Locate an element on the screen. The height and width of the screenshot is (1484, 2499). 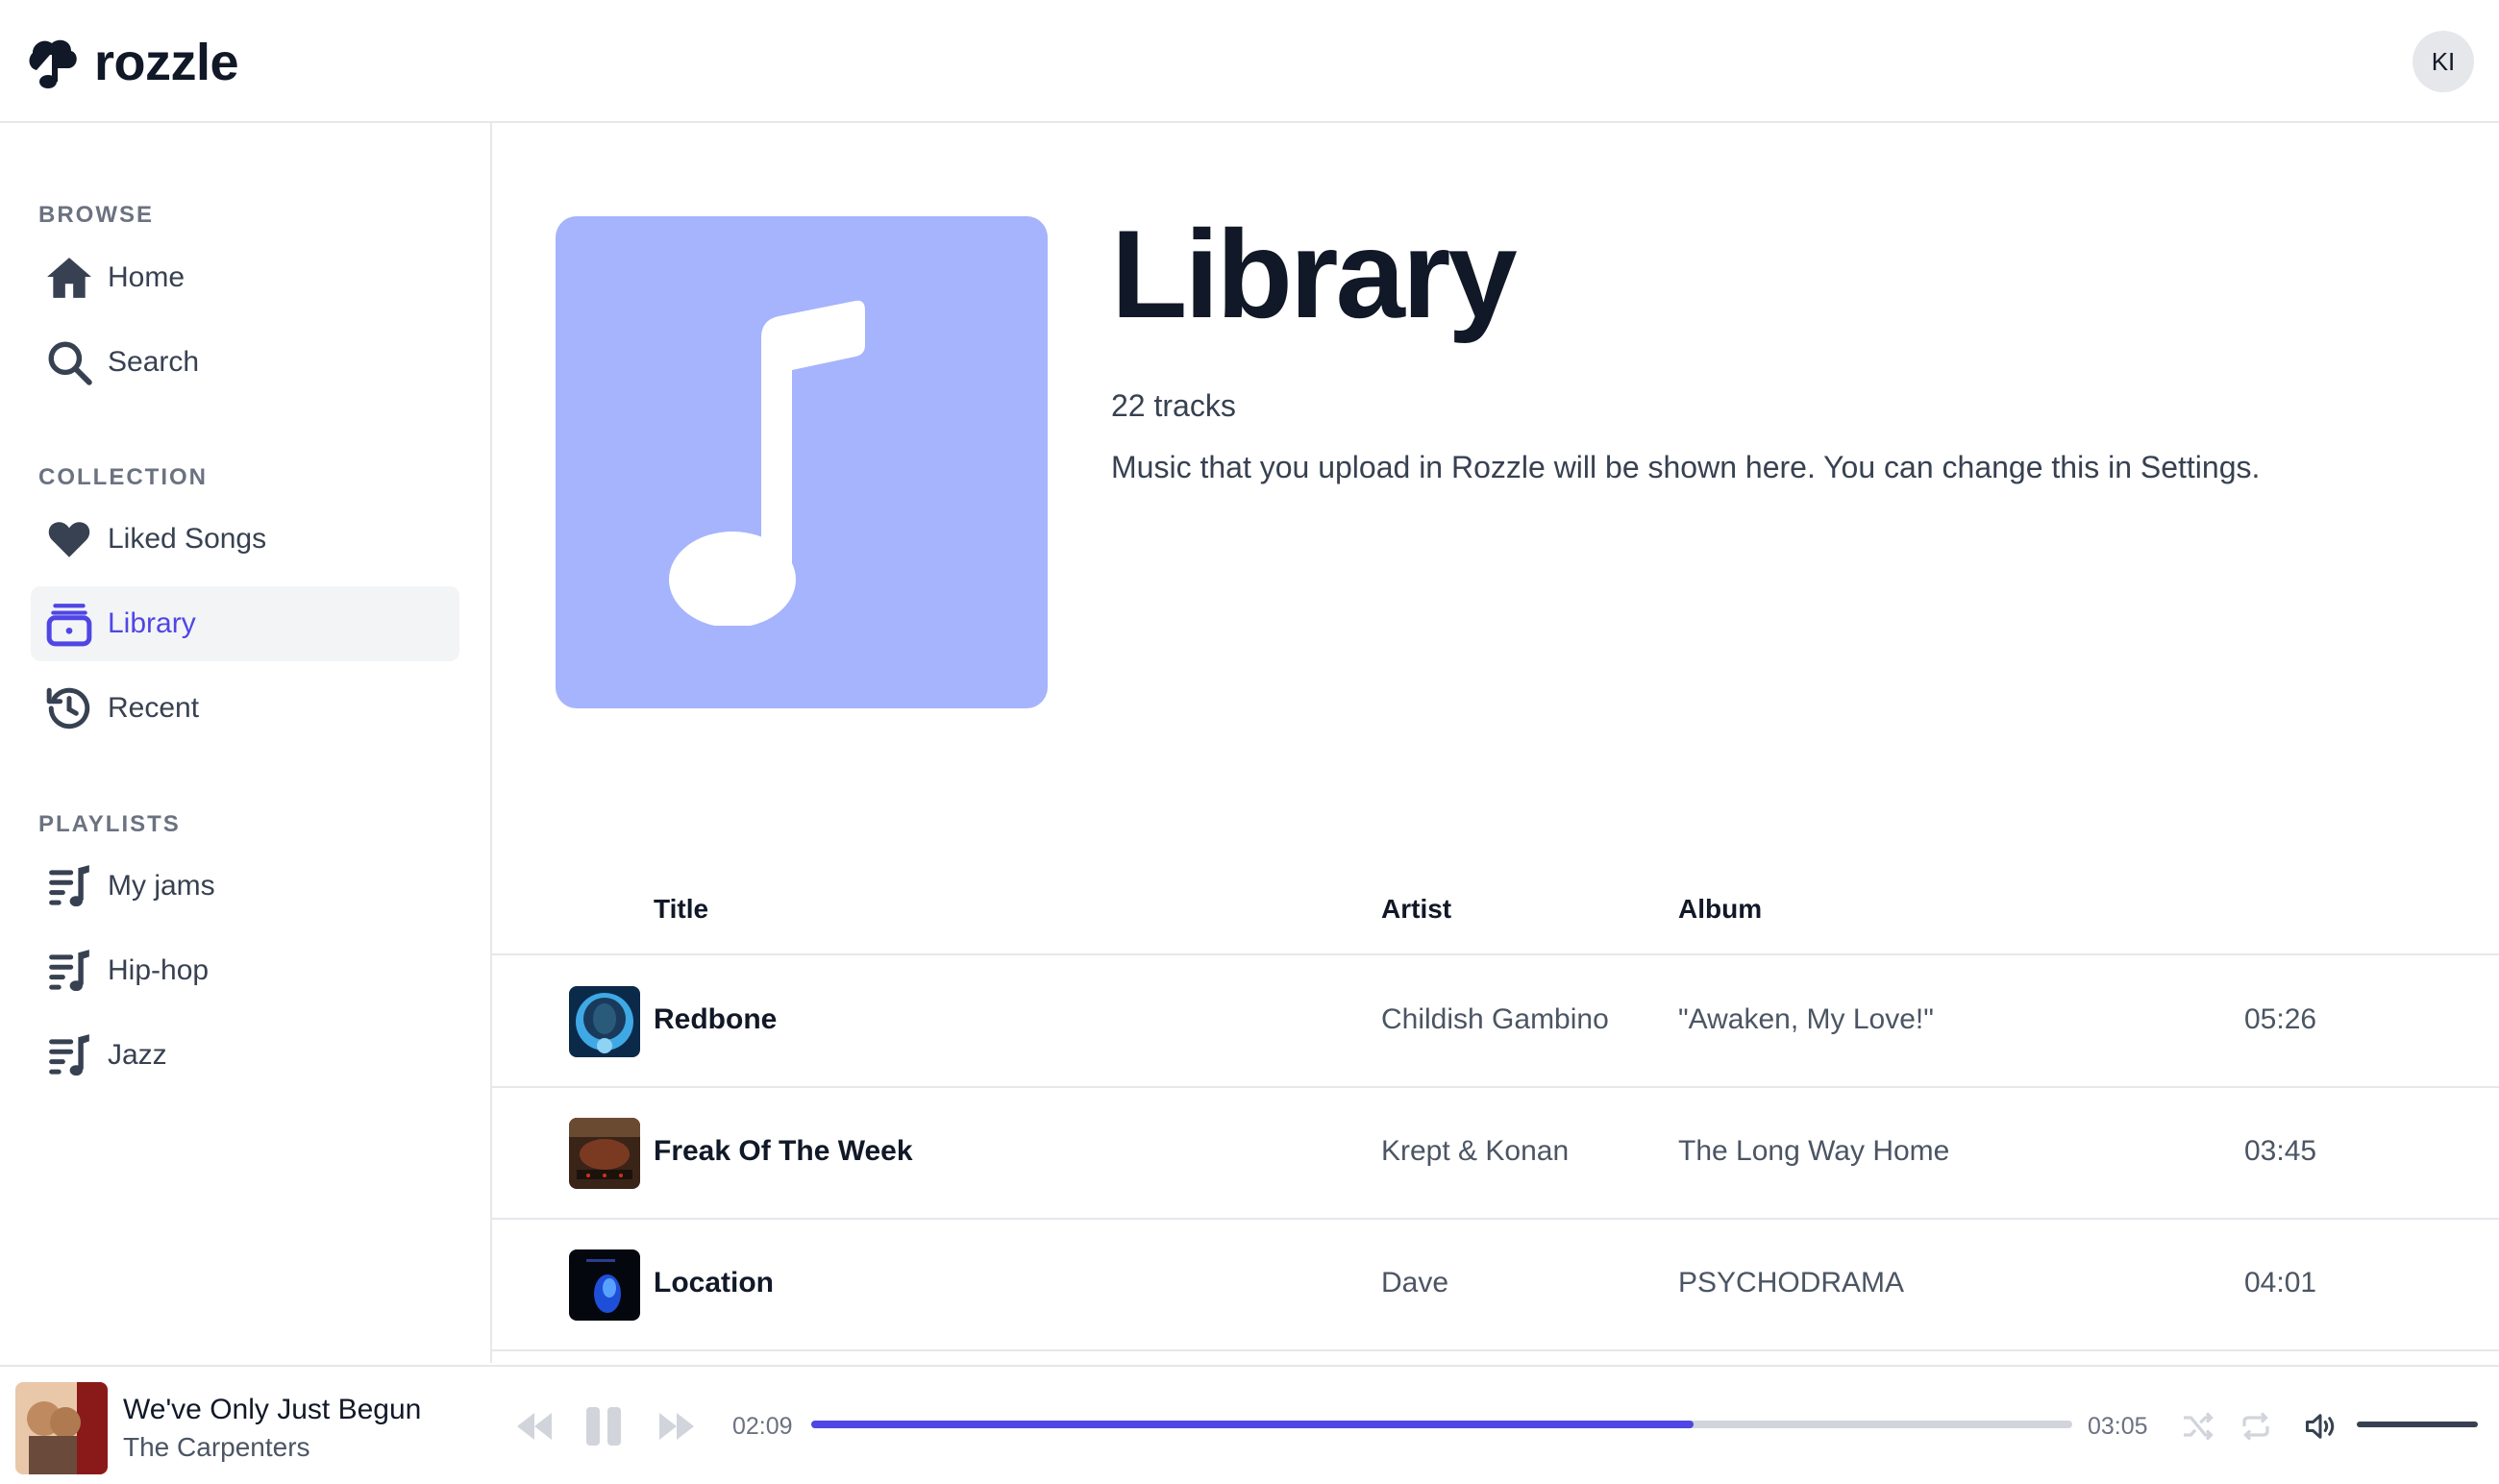
repeat-icon is located at coordinates (2255, 1426).